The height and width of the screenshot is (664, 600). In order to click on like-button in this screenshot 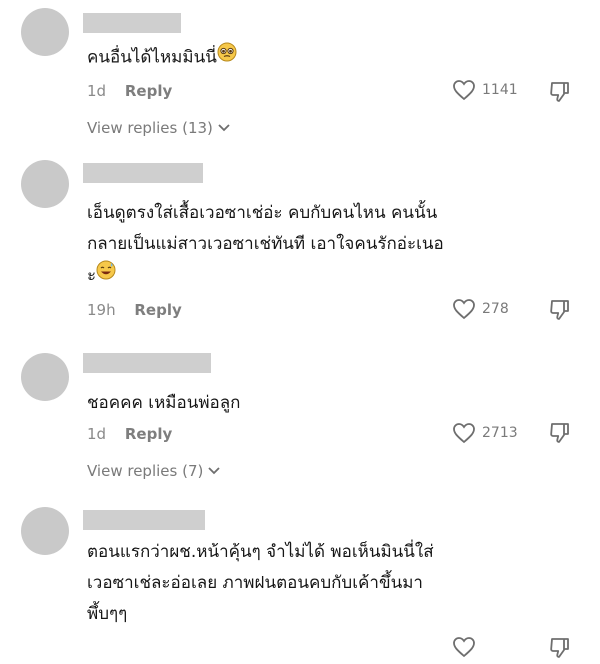, I will do `click(467, 647)`.